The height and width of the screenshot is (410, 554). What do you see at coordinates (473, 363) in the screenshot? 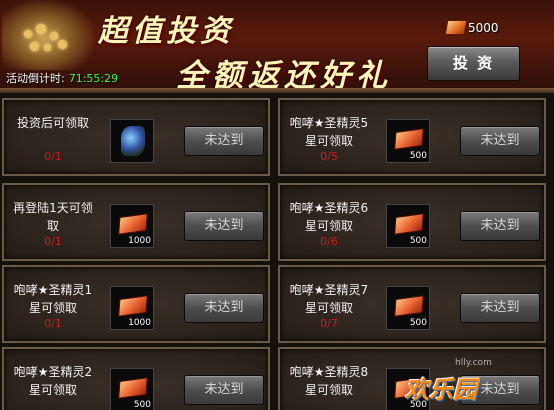
I see `watermark-site: hlly.com` at bounding box center [473, 363].